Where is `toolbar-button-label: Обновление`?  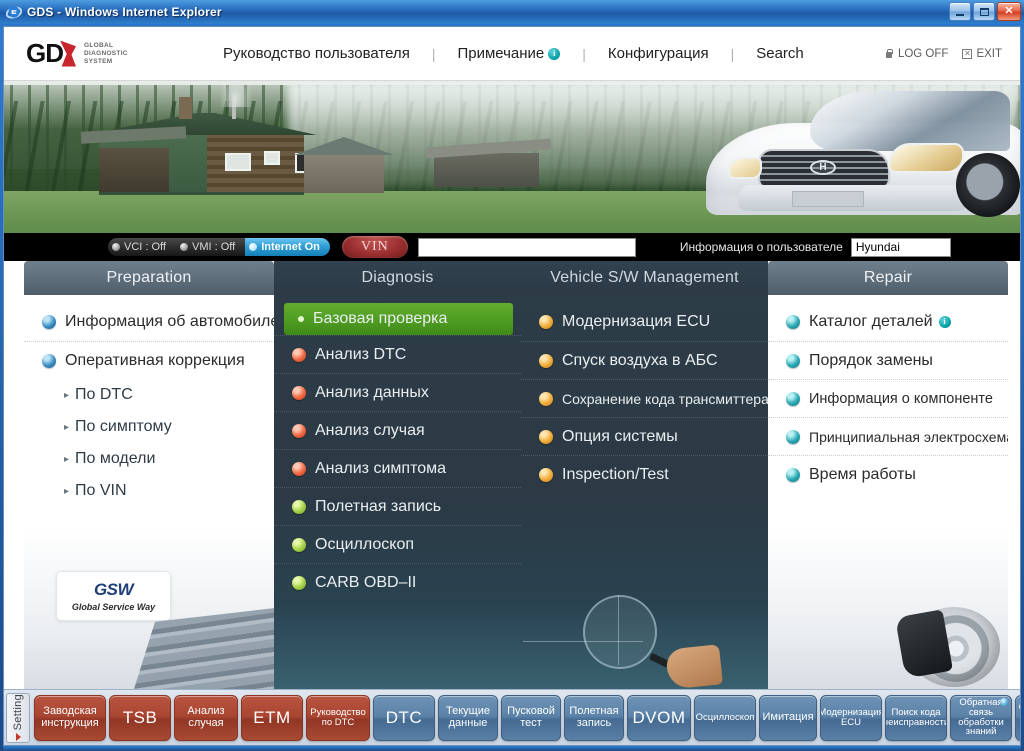
toolbar-button-label: Обновление is located at coordinates (1019, 707).